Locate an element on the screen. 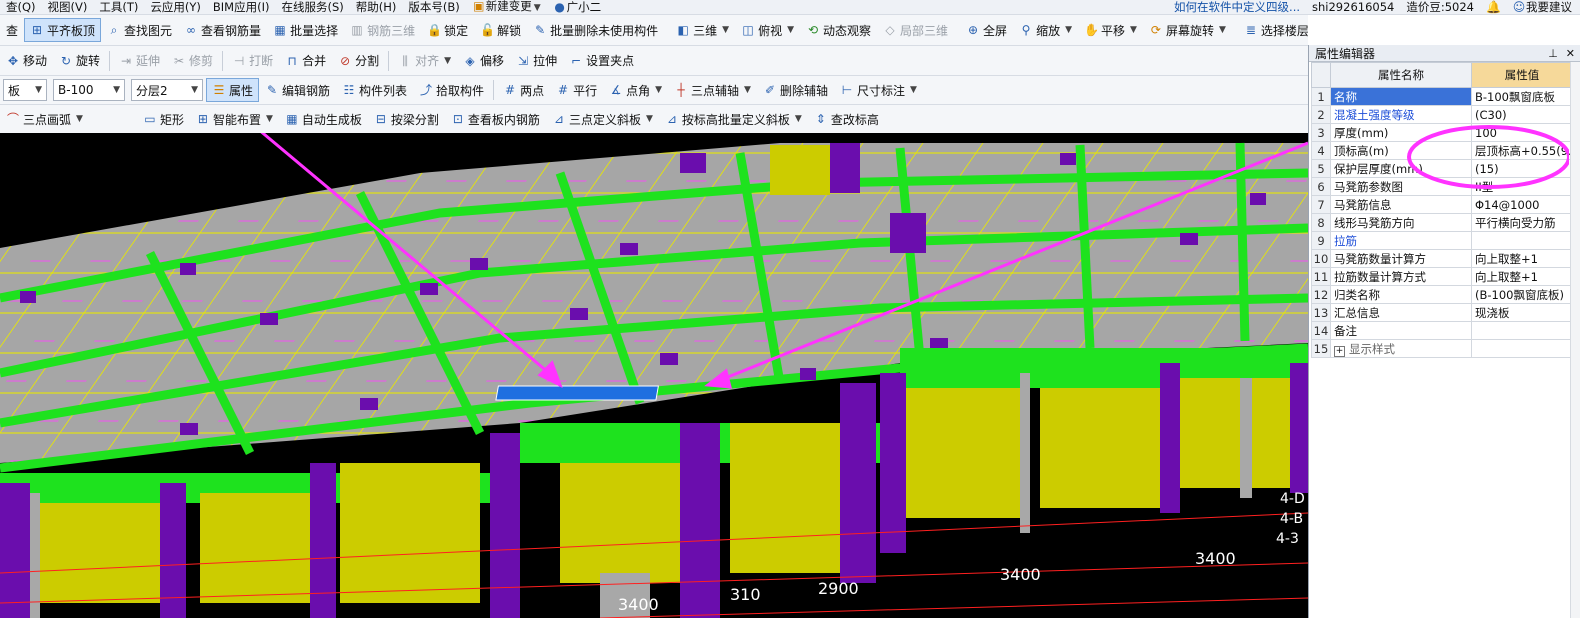 The width and height of the screenshot is (1580, 618). close-icon: ✕ is located at coordinates (1570, 53).